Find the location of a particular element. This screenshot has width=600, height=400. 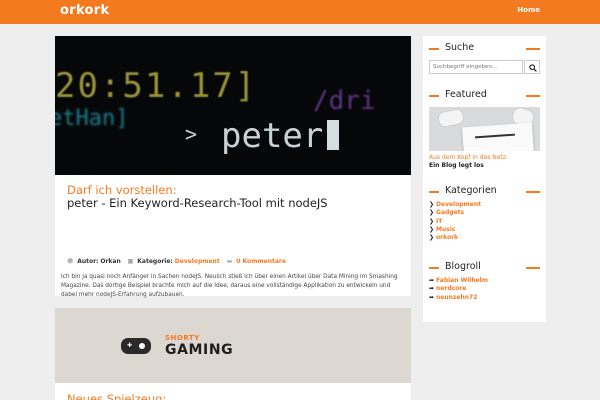

author-label: Autor: is located at coordinates (88, 261).